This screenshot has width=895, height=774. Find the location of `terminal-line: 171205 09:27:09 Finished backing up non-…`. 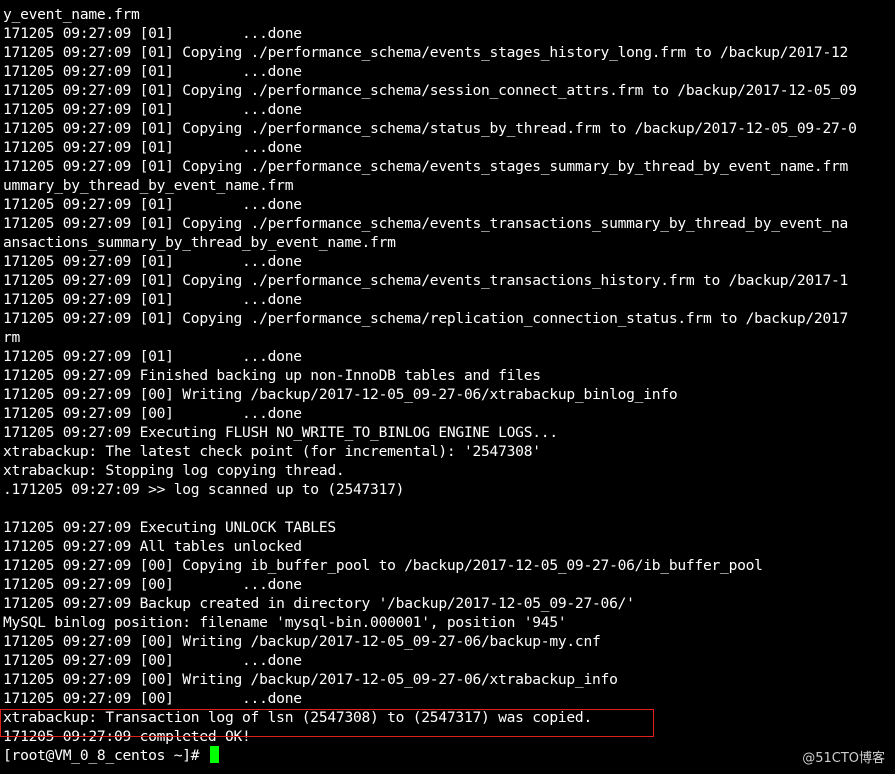

terminal-line: 171205 09:27:09 Finished backing up non-… is located at coordinates (272, 375).